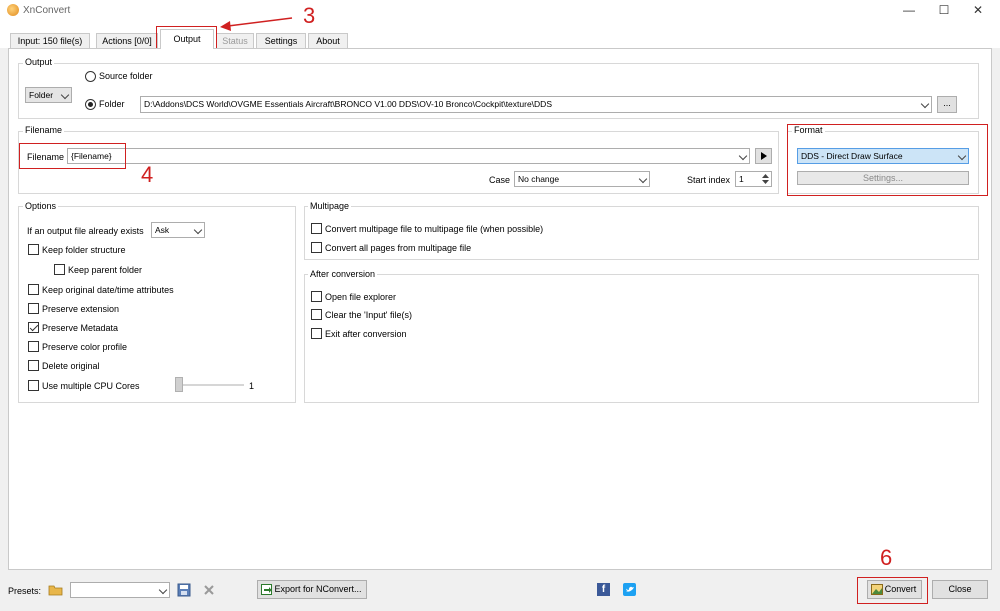 The image size is (1000, 611). I want to click on after-conversion-group-label: After conversion, so click(343, 274).